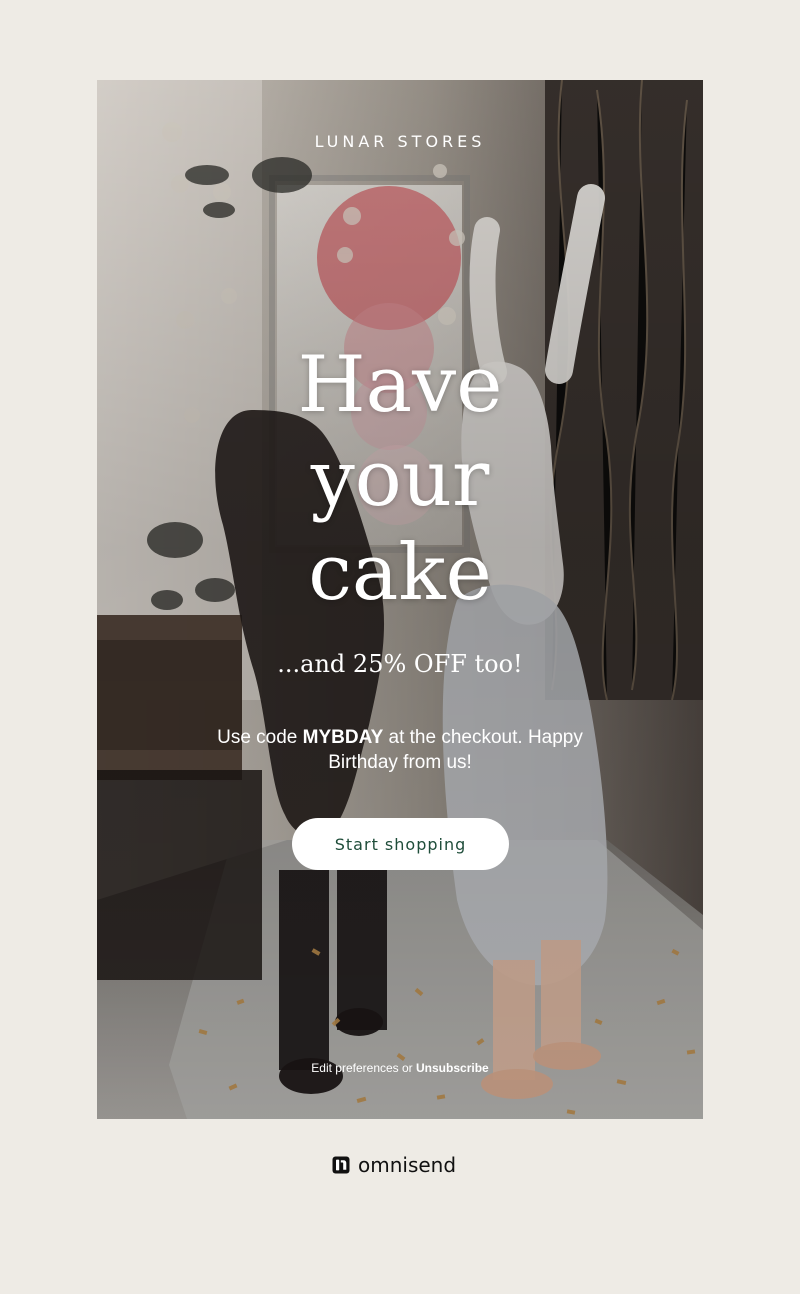 The image size is (800, 1294). What do you see at coordinates (260, 737) in the screenshot?
I see `promo-message-prefix: Use code` at bounding box center [260, 737].